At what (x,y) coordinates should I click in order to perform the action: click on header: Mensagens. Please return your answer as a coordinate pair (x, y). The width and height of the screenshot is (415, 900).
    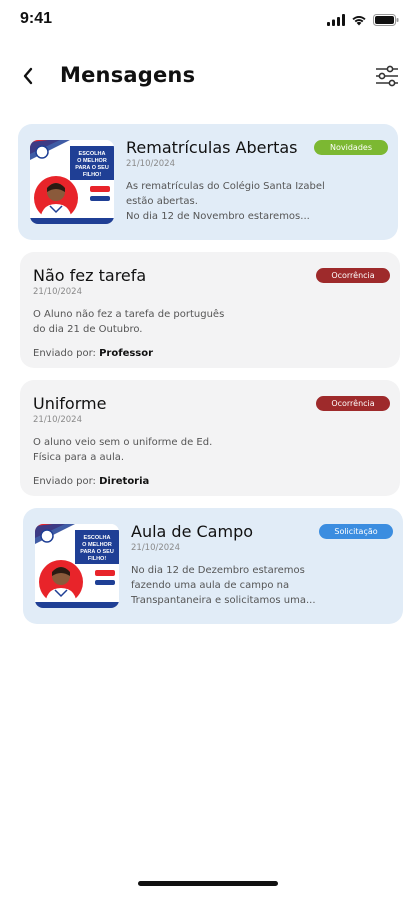
    Looking at the image, I should click on (207, 76).